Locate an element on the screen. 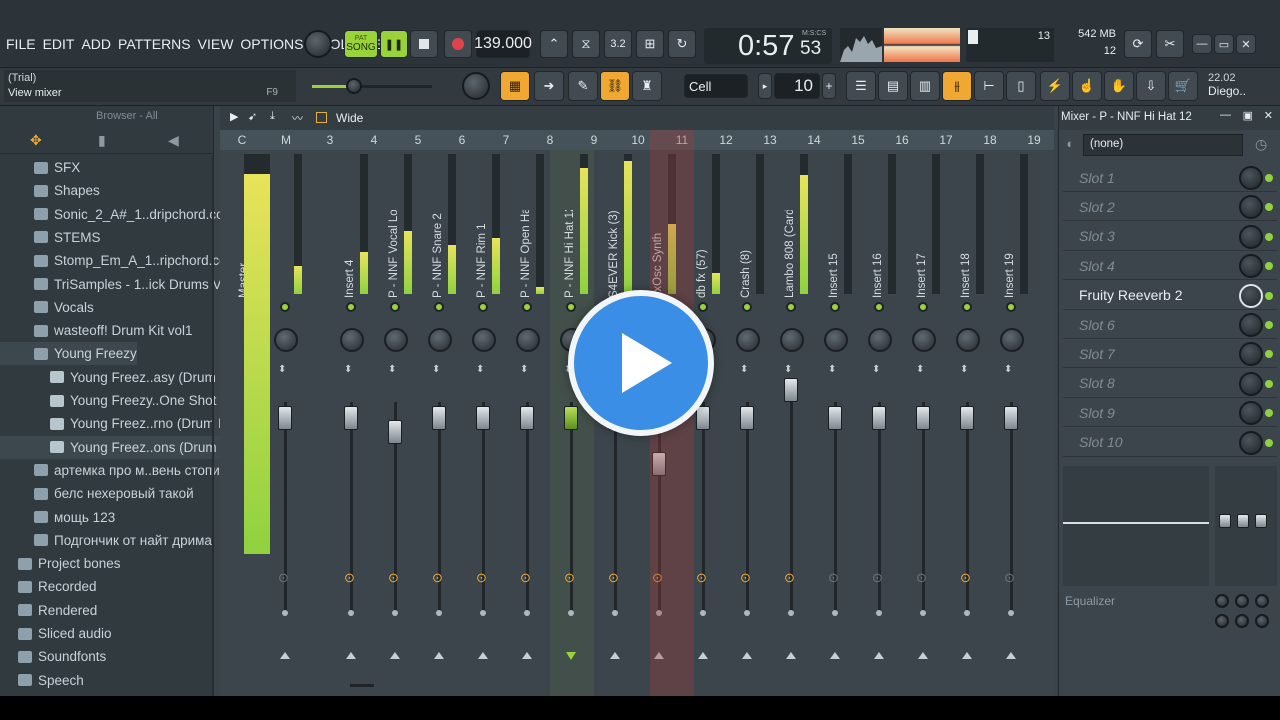 This screenshot has width=1280, height=720. mixer-track: P - NNF Snare 2 ⬍ ⊙ is located at coordinates (440, 423).